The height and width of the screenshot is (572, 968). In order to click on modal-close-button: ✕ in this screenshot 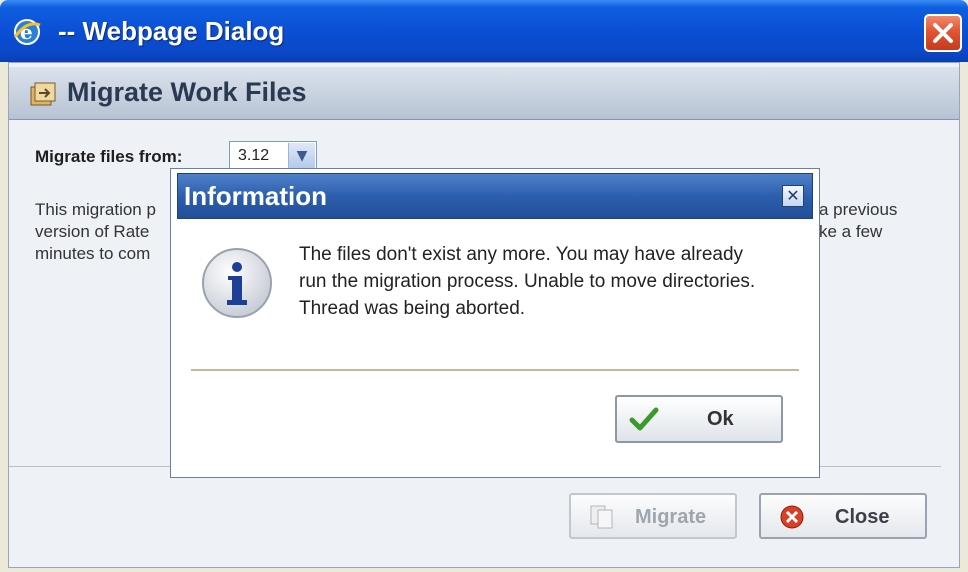, I will do `click(793, 196)`.